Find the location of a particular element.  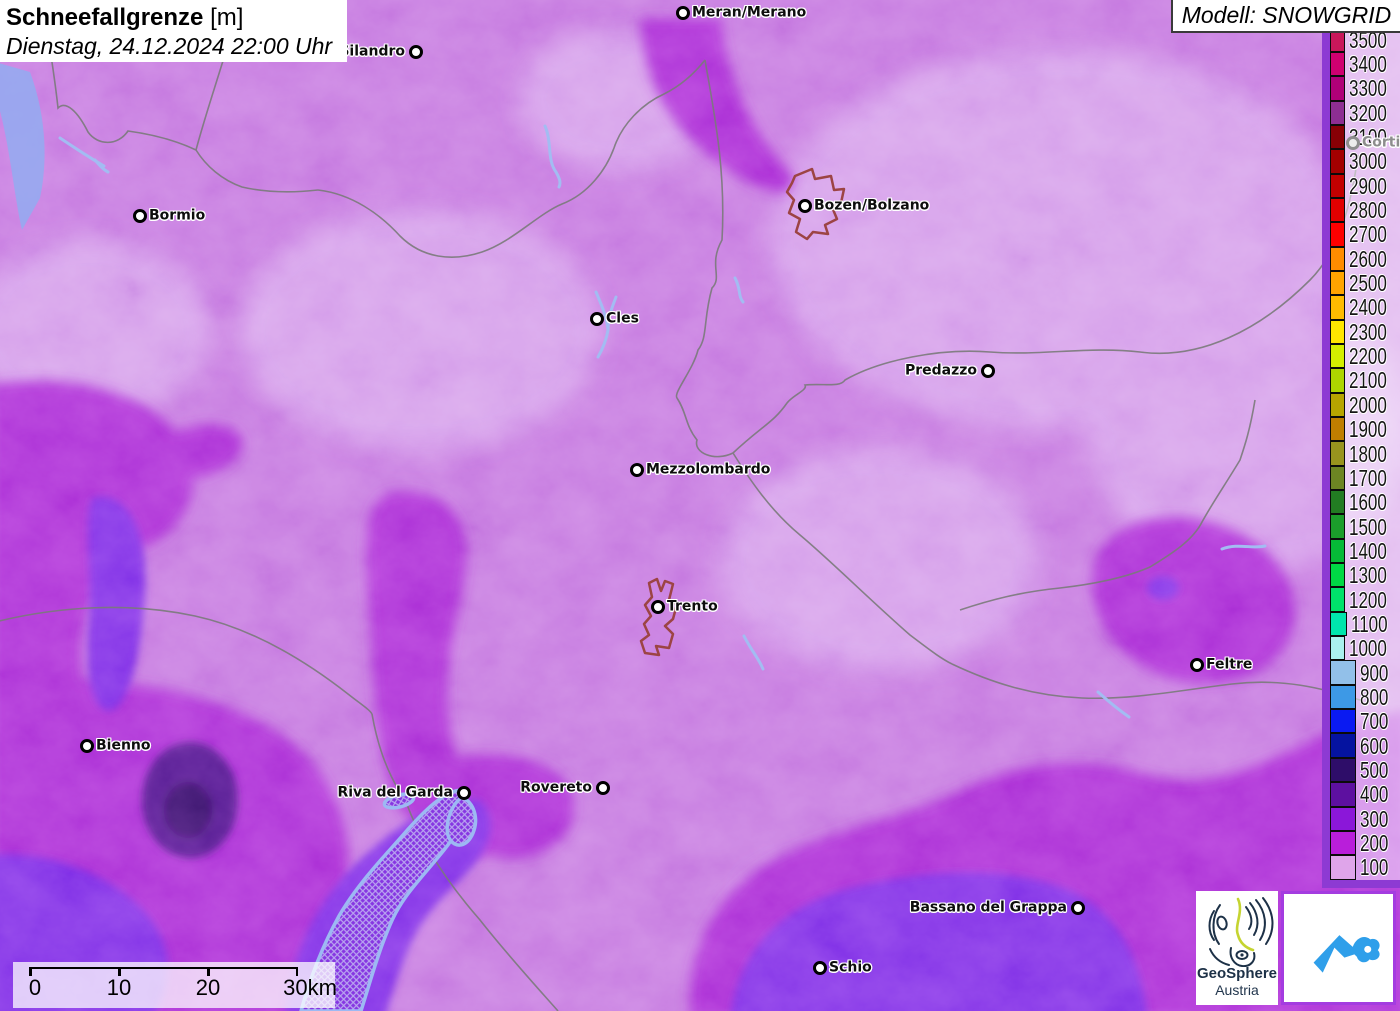

legend-value: 1500 is located at coordinates (1367, 526).